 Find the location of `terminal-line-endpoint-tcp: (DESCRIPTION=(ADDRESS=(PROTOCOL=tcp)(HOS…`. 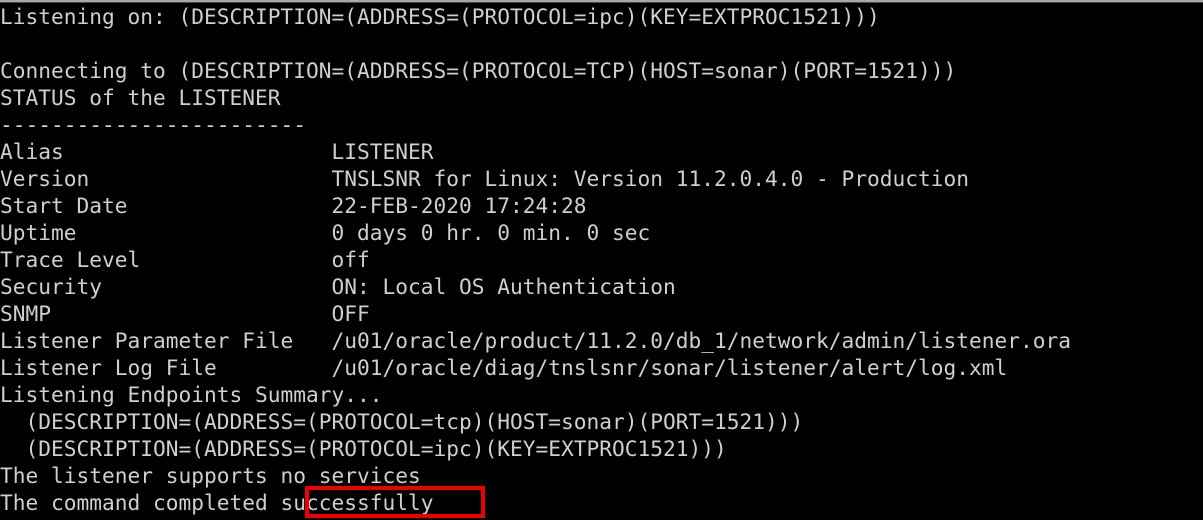

terminal-line-endpoint-tcp: (DESCRIPTION=(ADDRESS=(PROTOCOL=tcp)(HOS… is located at coordinates (402, 422).